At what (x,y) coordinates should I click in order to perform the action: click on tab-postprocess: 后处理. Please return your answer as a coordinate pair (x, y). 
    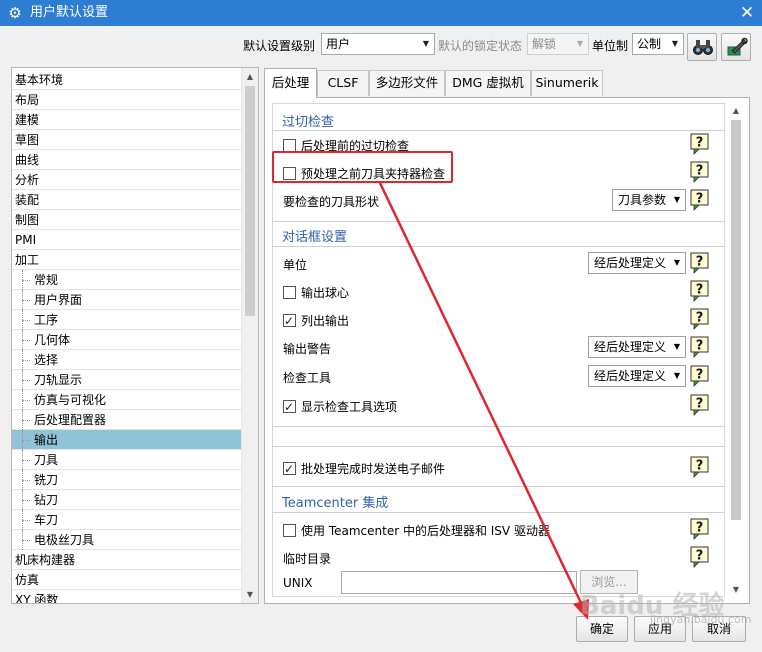
    Looking at the image, I should click on (290, 83).